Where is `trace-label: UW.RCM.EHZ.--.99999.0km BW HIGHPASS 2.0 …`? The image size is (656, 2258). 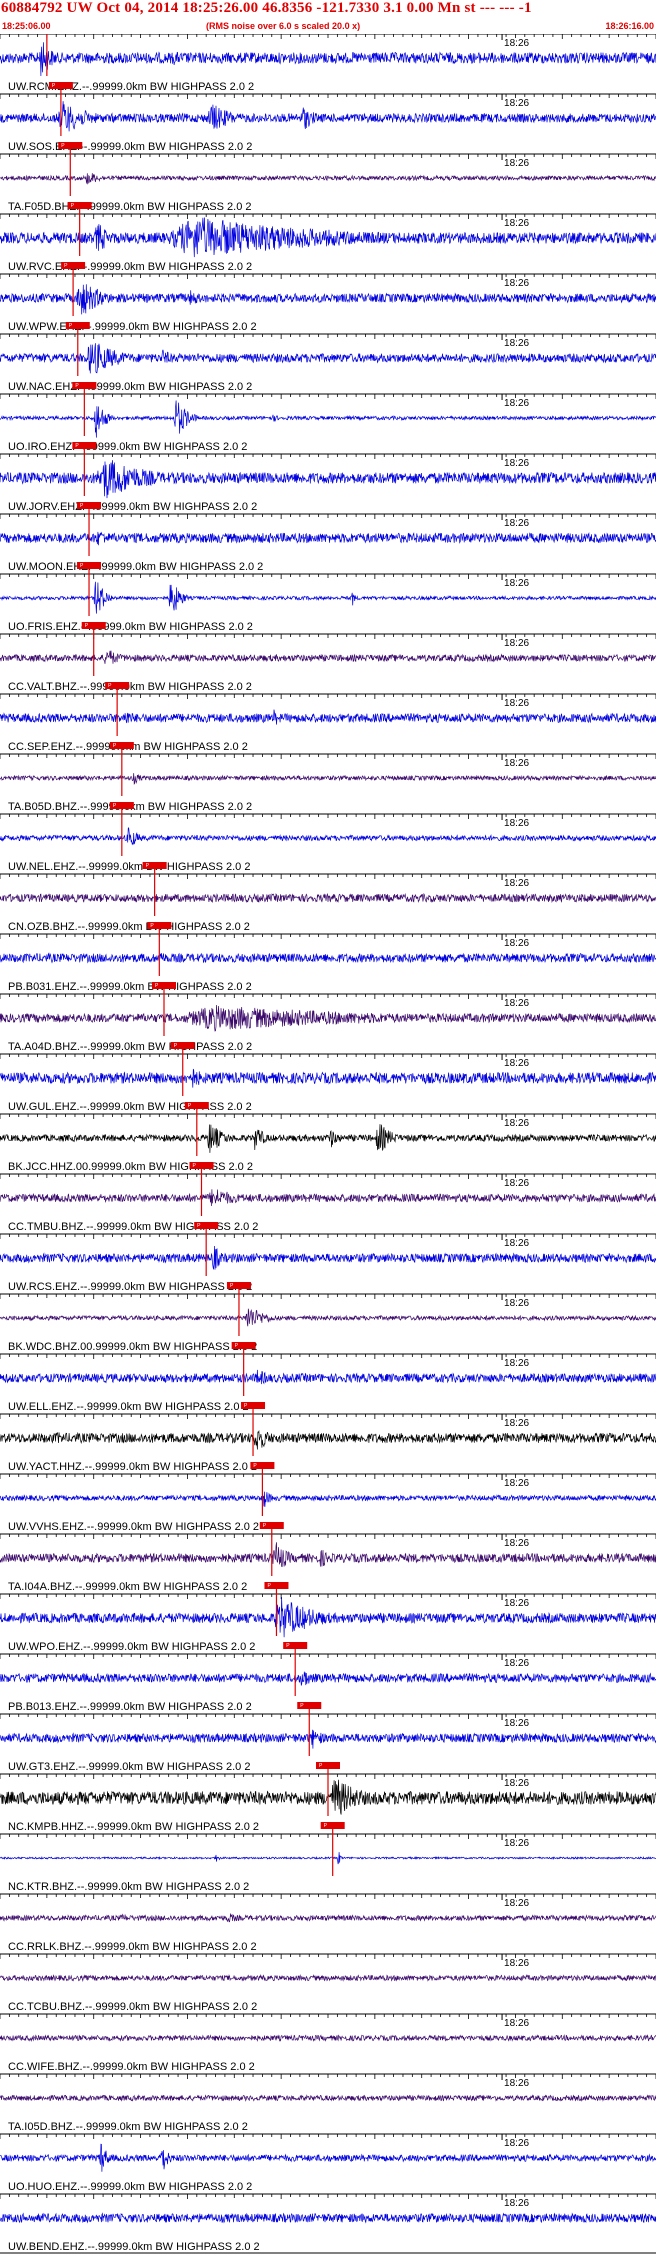 trace-label: UW.RCM.EHZ.--.99999.0km BW HIGHPASS 2.0 … is located at coordinates (131, 87).